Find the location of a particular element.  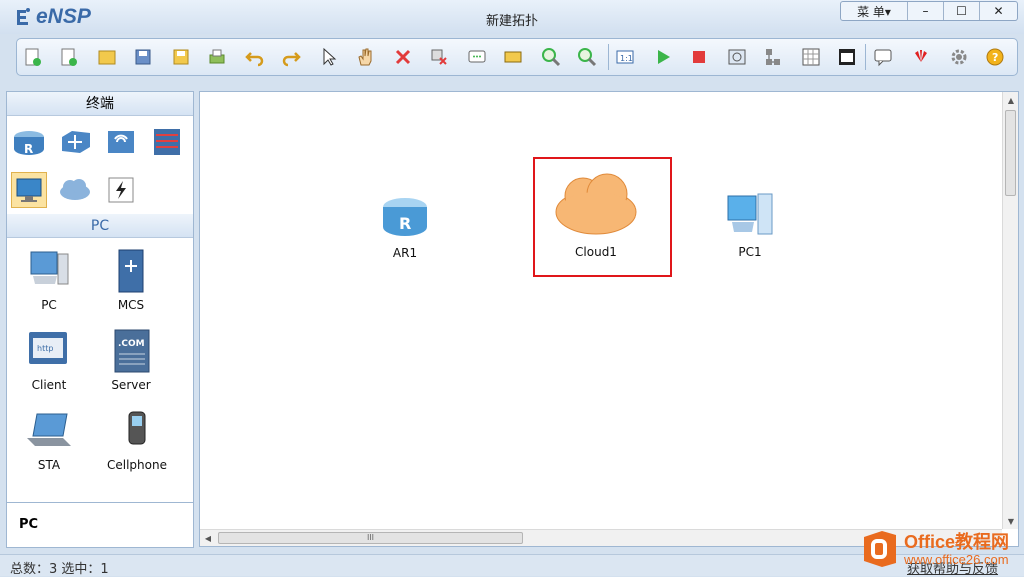

category-firewall is located at coordinates (167, 142).